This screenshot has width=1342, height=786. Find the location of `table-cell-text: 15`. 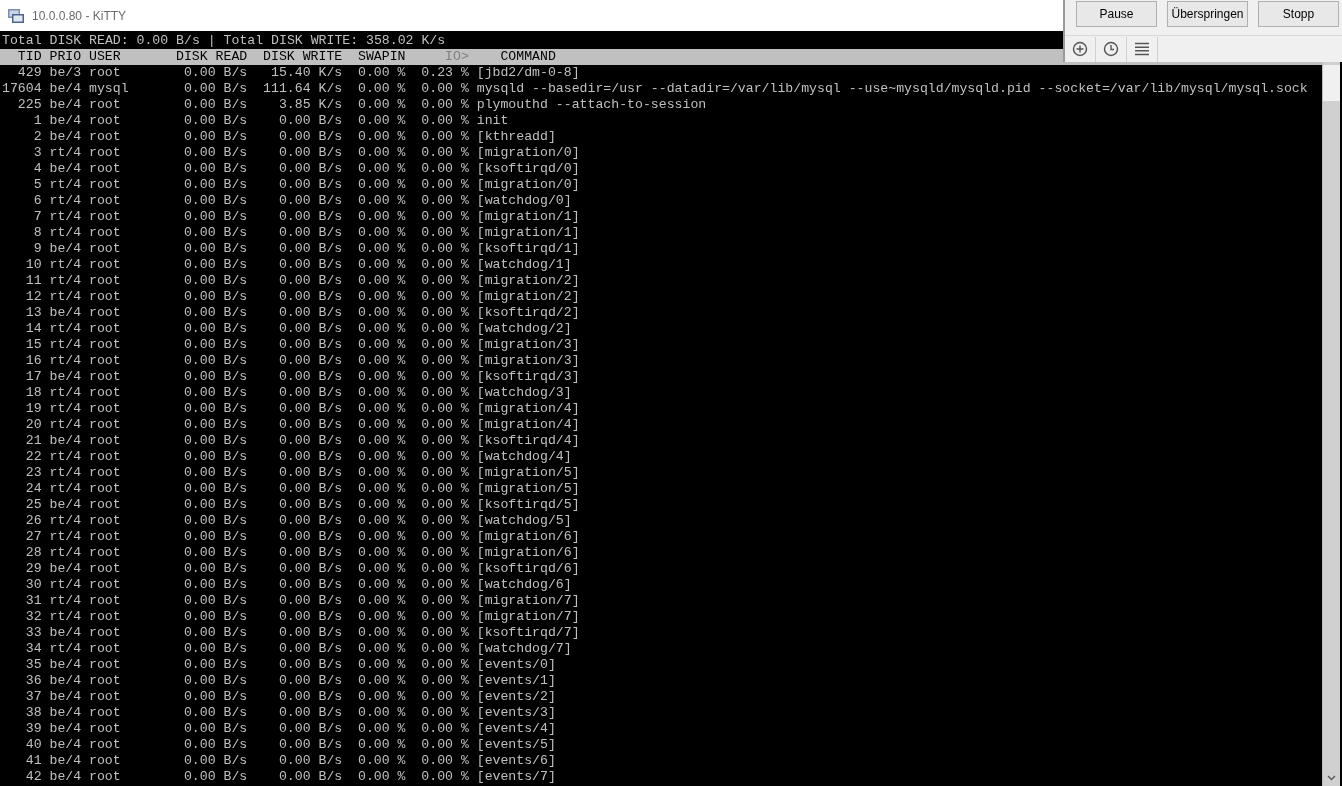

table-cell-text: 15 is located at coordinates (33, 345).